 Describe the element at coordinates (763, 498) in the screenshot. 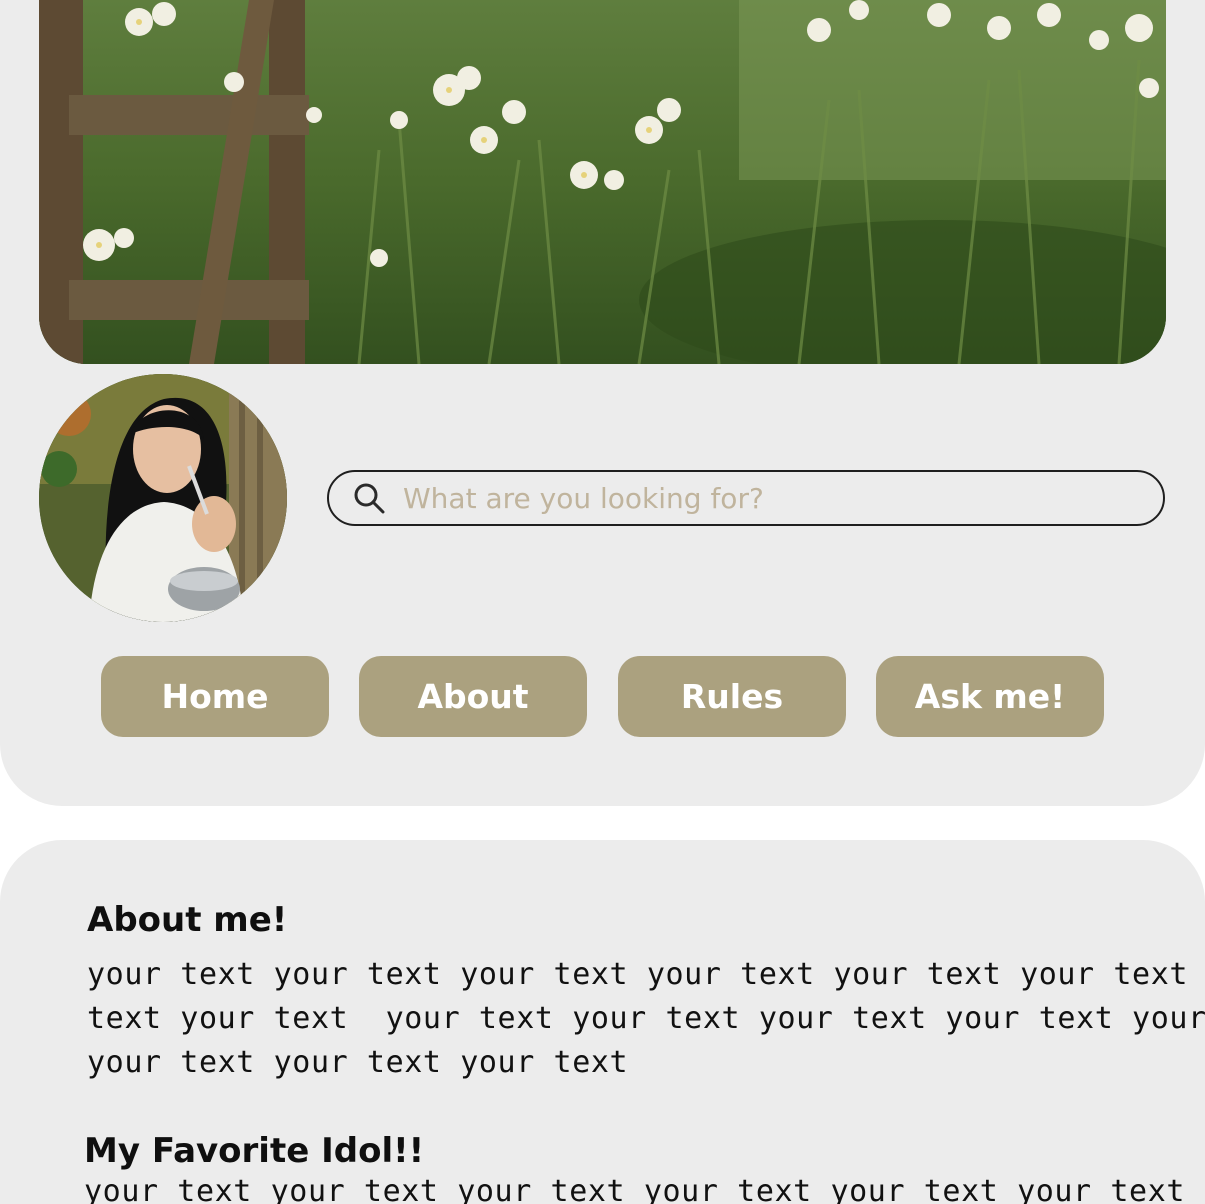

I see `search-input` at that location.